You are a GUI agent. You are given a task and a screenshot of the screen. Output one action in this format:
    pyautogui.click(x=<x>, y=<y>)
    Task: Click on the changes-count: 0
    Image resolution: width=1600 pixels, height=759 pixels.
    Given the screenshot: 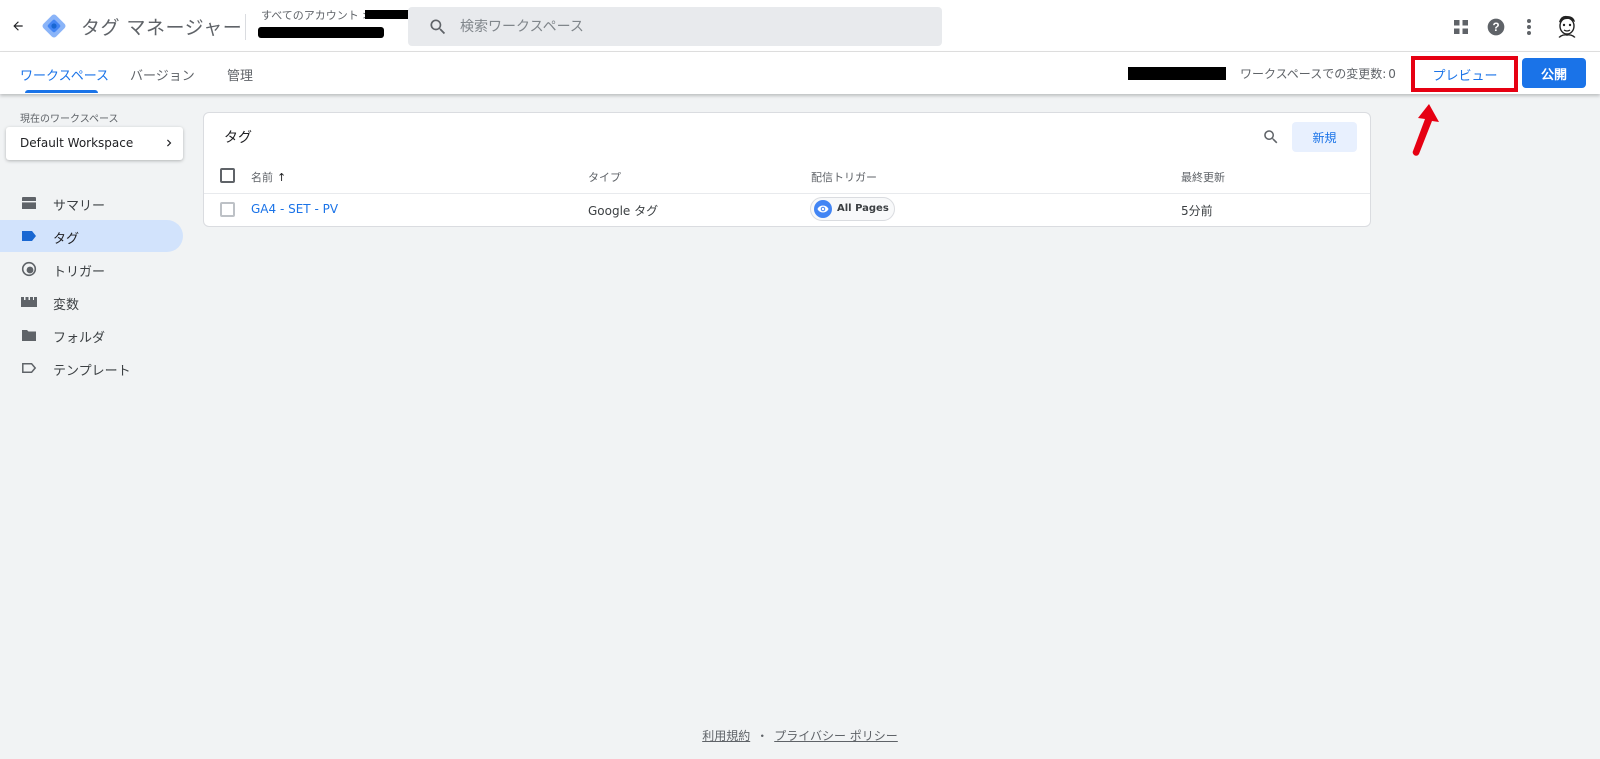 What is the action you would take?
    pyautogui.click(x=1392, y=74)
    